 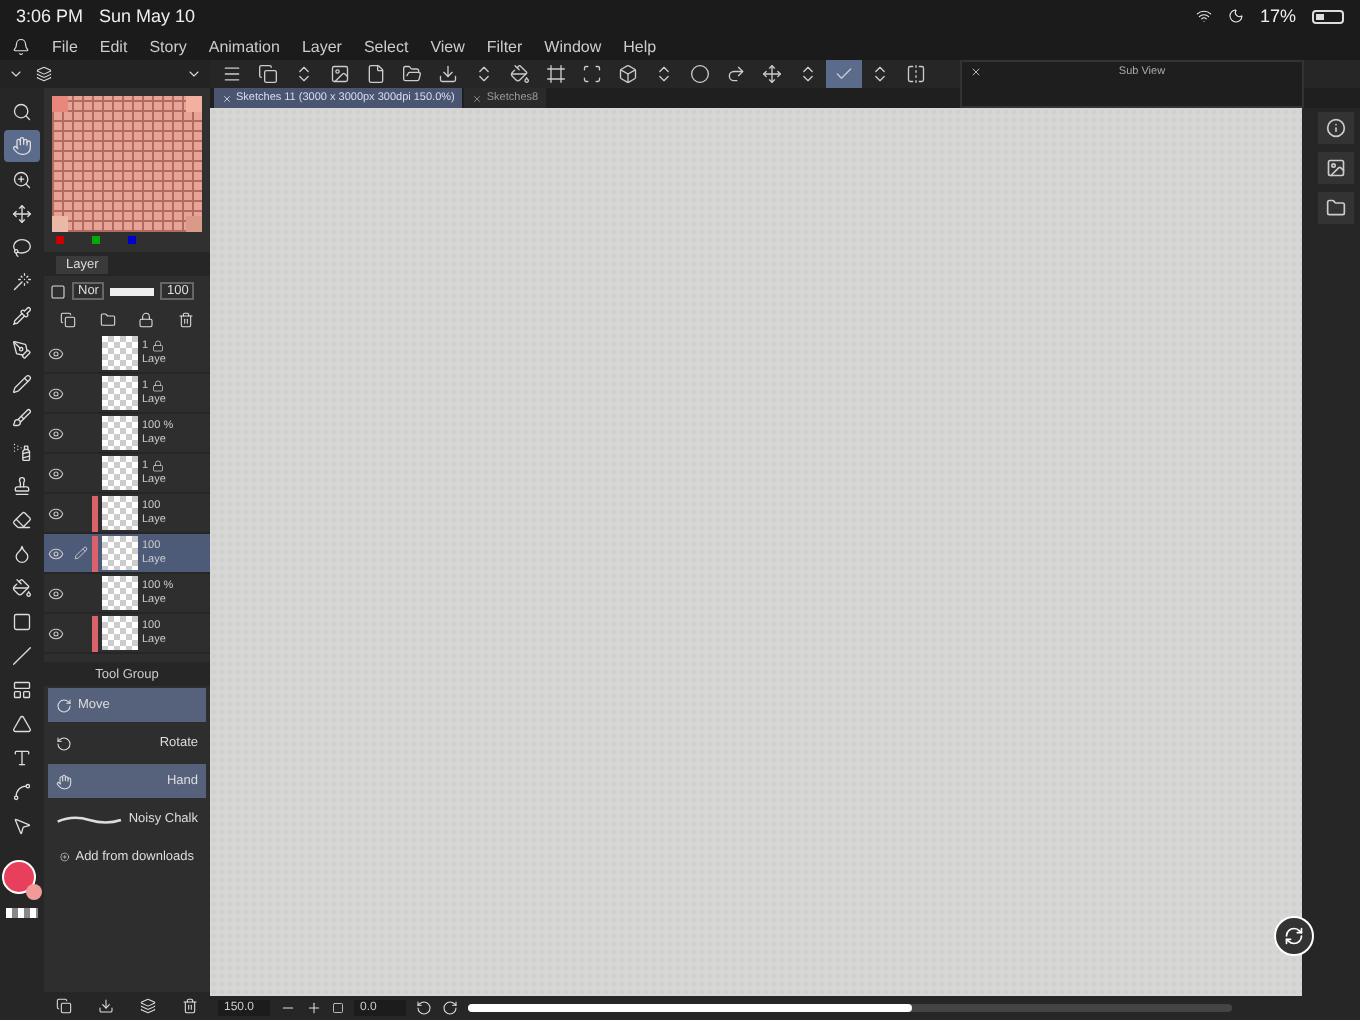 I want to click on redo-icon, so click(x=736, y=74).